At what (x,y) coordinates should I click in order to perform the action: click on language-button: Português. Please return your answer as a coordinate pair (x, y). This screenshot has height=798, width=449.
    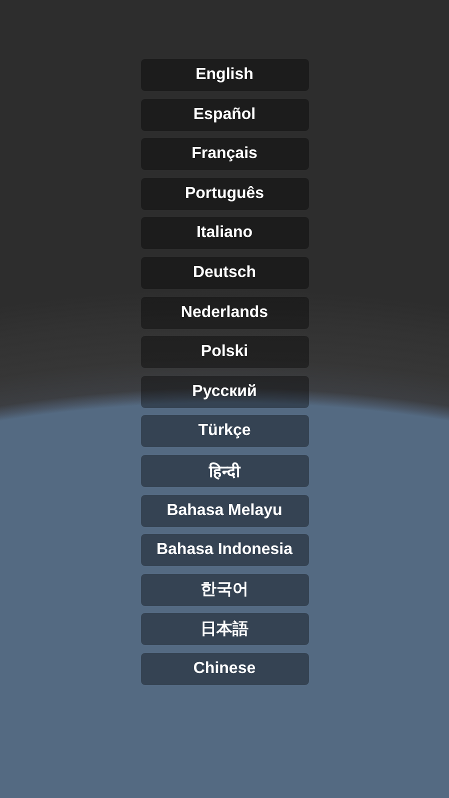
    Looking at the image, I should click on (224, 194).